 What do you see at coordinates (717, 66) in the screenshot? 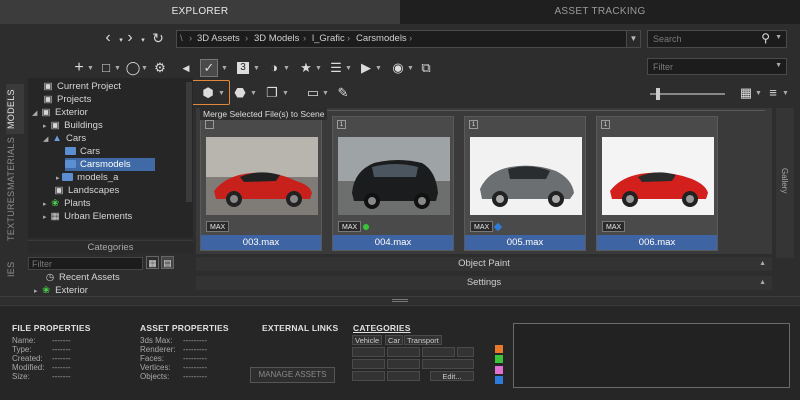
I see `filter-input: Filter ▼` at bounding box center [717, 66].